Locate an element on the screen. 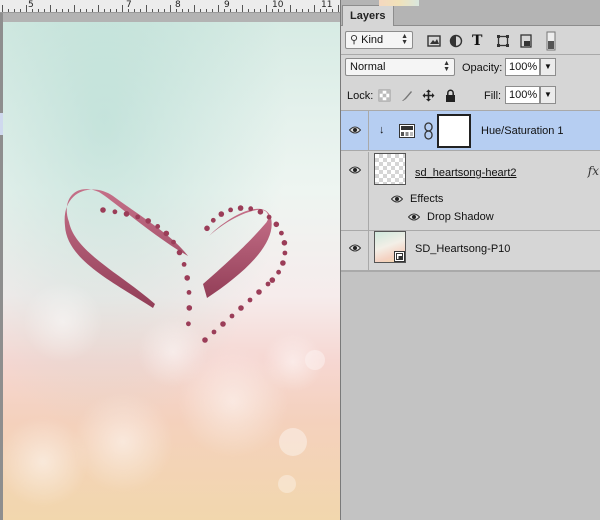 The width and height of the screenshot is (600, 520). opacity-input: 100% is located at coordinates (522, 67).